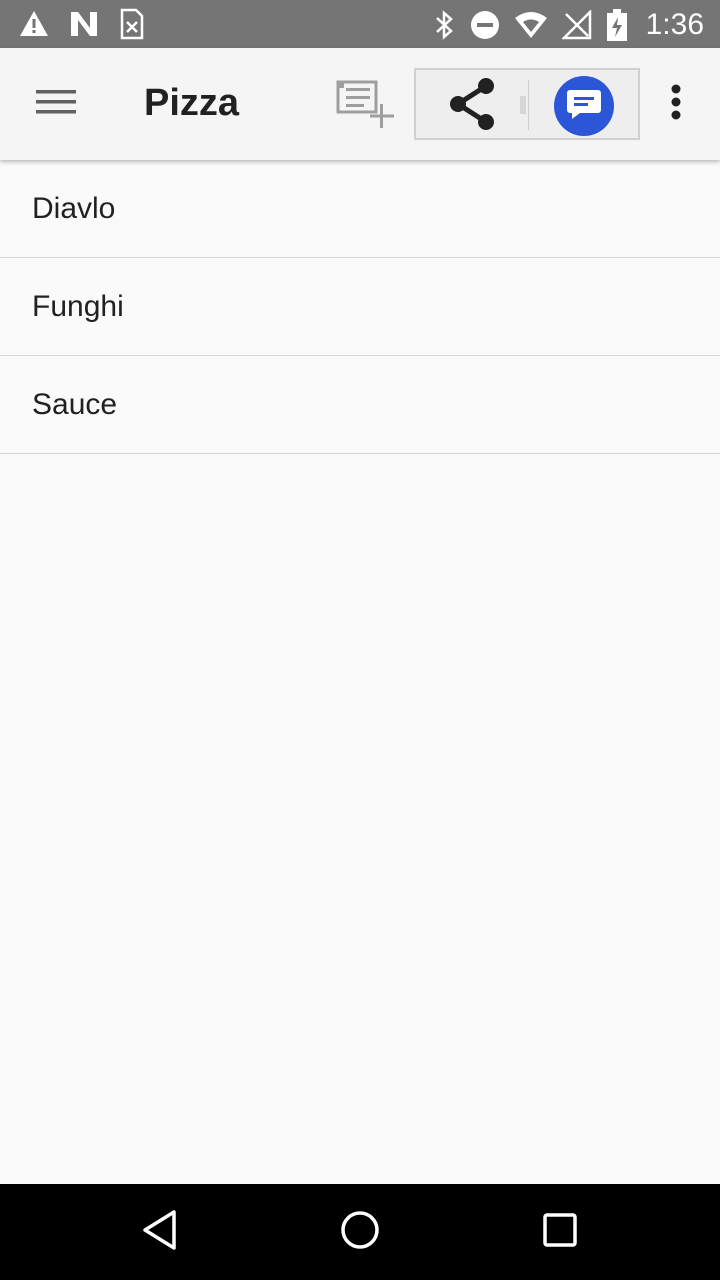  I want to click on back-button, so click(160, 1232).